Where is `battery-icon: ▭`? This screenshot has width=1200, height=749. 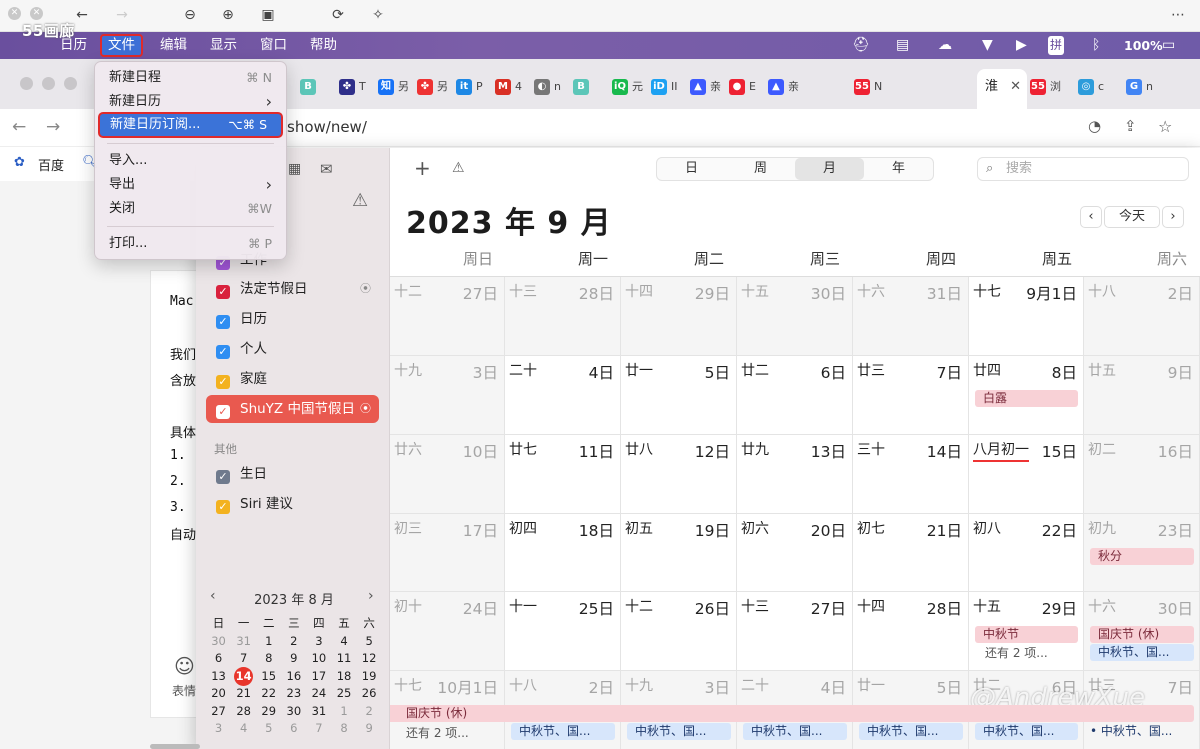
battery-icon: ▭ is located at coordinates (1168, 45).